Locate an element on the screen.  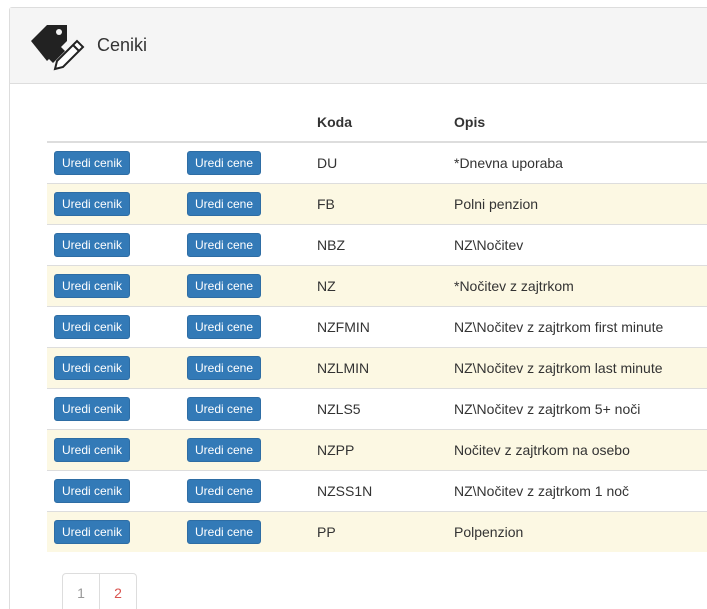
row-code: NZFMIN is located at coordinates (380, 327).